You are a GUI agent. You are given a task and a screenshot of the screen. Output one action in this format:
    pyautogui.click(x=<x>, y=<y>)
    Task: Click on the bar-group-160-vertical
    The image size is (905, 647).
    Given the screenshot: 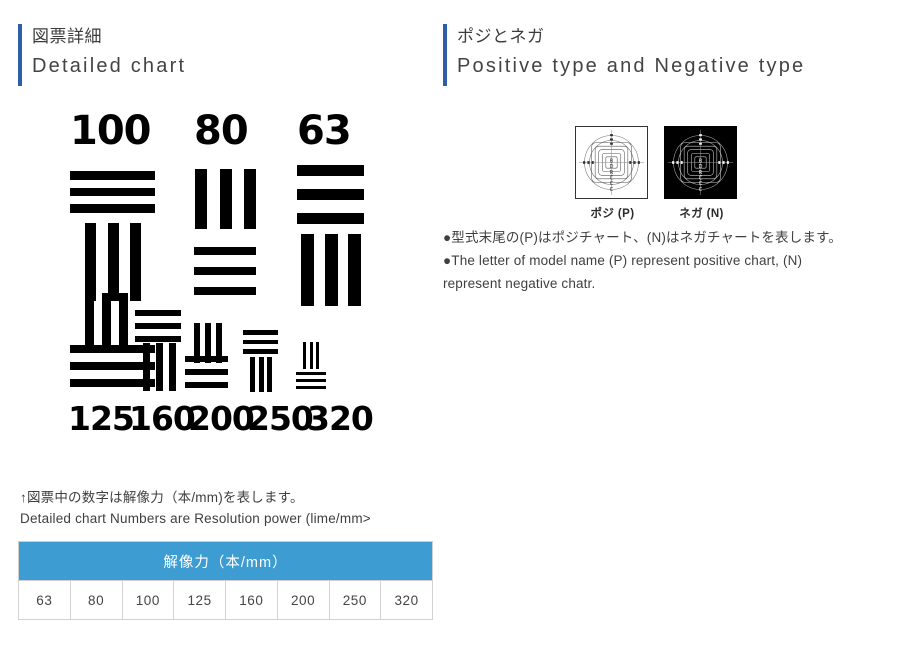 What is the action you would take?
    pyautogui.click(x=159, y=367)
    